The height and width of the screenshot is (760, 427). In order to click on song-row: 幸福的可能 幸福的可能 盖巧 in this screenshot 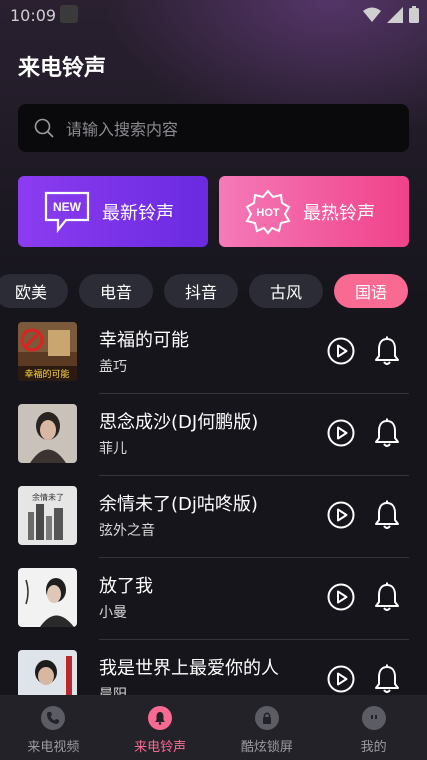, I will do `click(213, 352)`.